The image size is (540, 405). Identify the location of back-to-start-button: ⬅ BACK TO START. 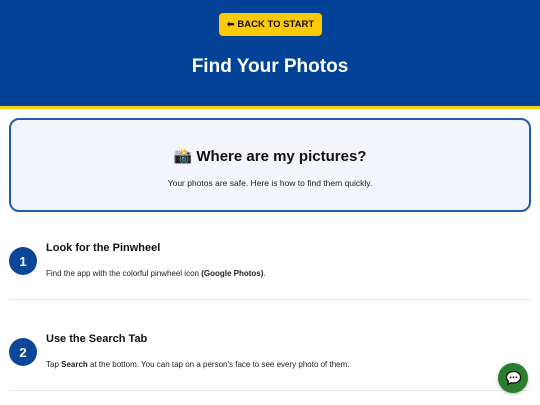
(270, 24).